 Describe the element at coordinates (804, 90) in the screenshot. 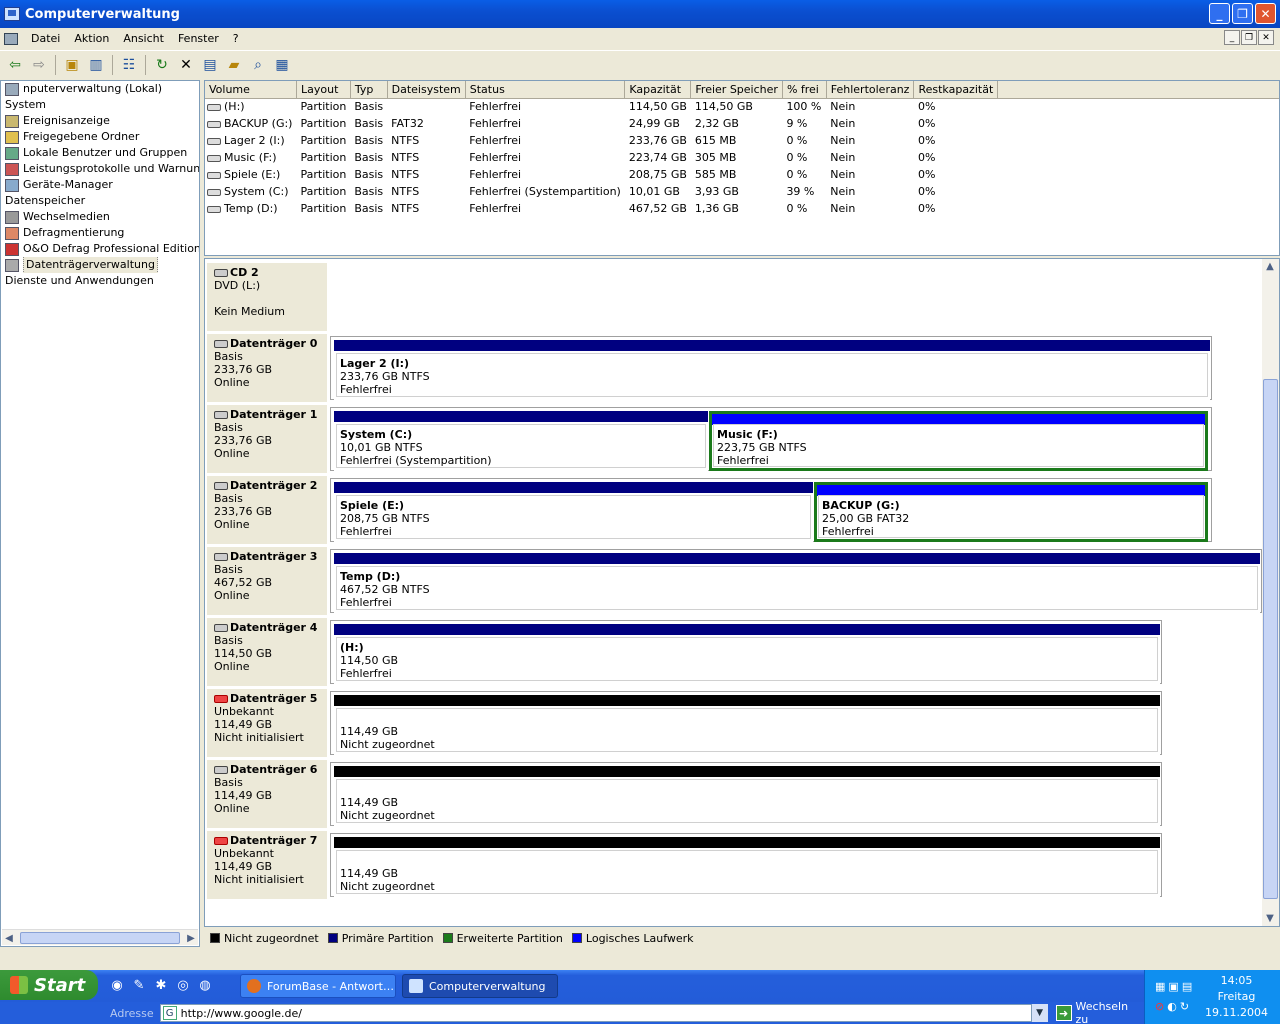

I see `column-header: % frei` at that location.